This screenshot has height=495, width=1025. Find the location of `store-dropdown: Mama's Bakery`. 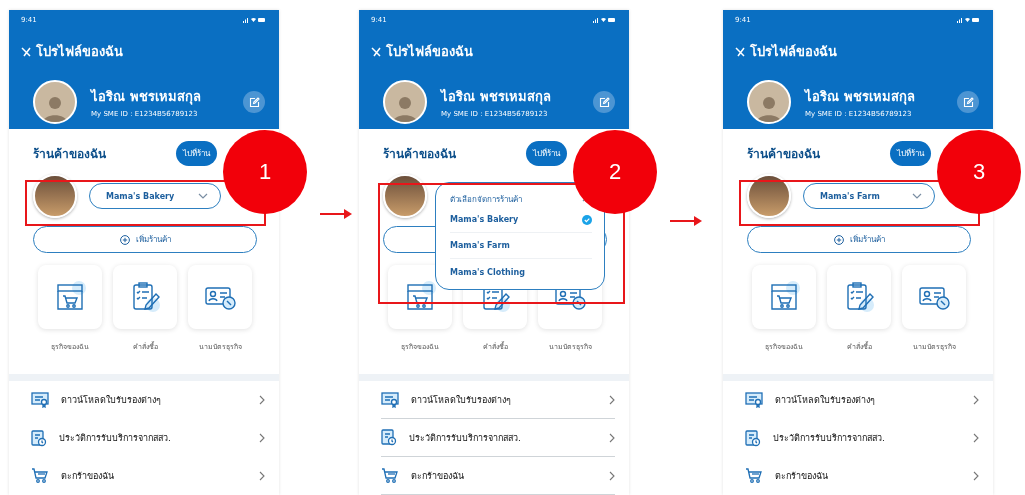

store-dropdown: Mama's Bakery is located at coordinates (155, 196).